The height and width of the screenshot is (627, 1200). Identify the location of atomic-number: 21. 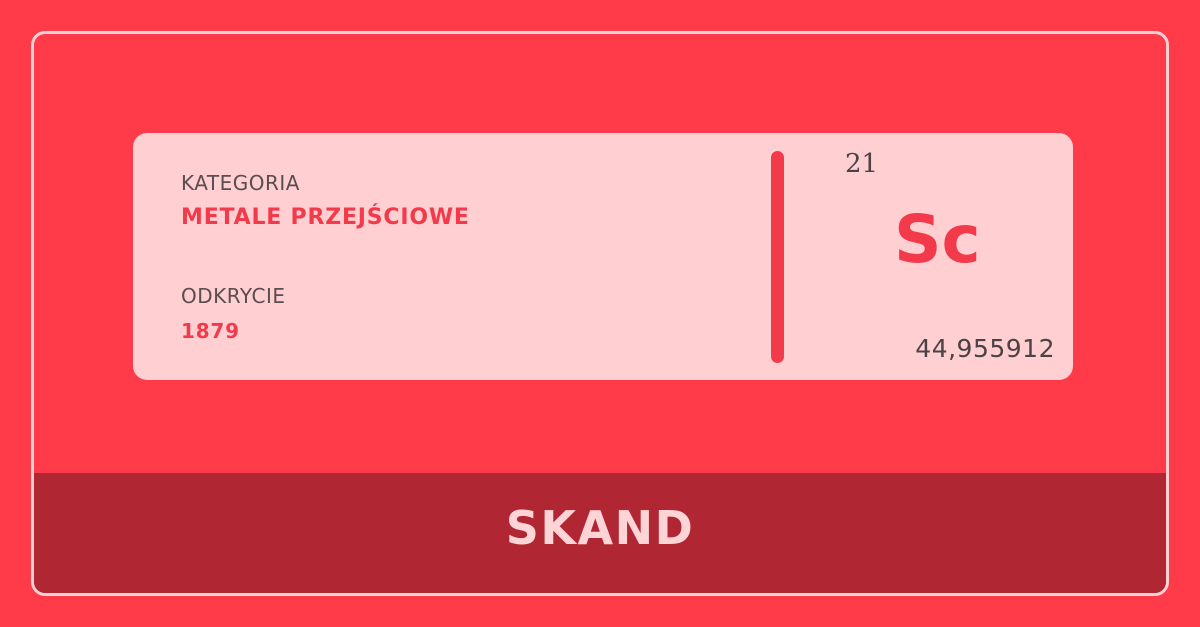
(862, 164).